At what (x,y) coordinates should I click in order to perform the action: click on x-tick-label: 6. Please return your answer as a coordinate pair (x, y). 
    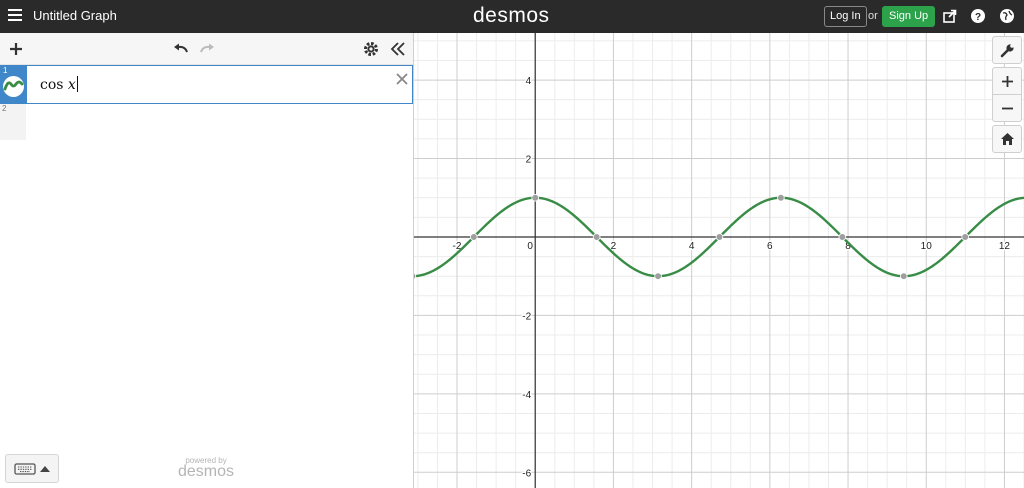
    Looking at the image, I should click on (770, 246).